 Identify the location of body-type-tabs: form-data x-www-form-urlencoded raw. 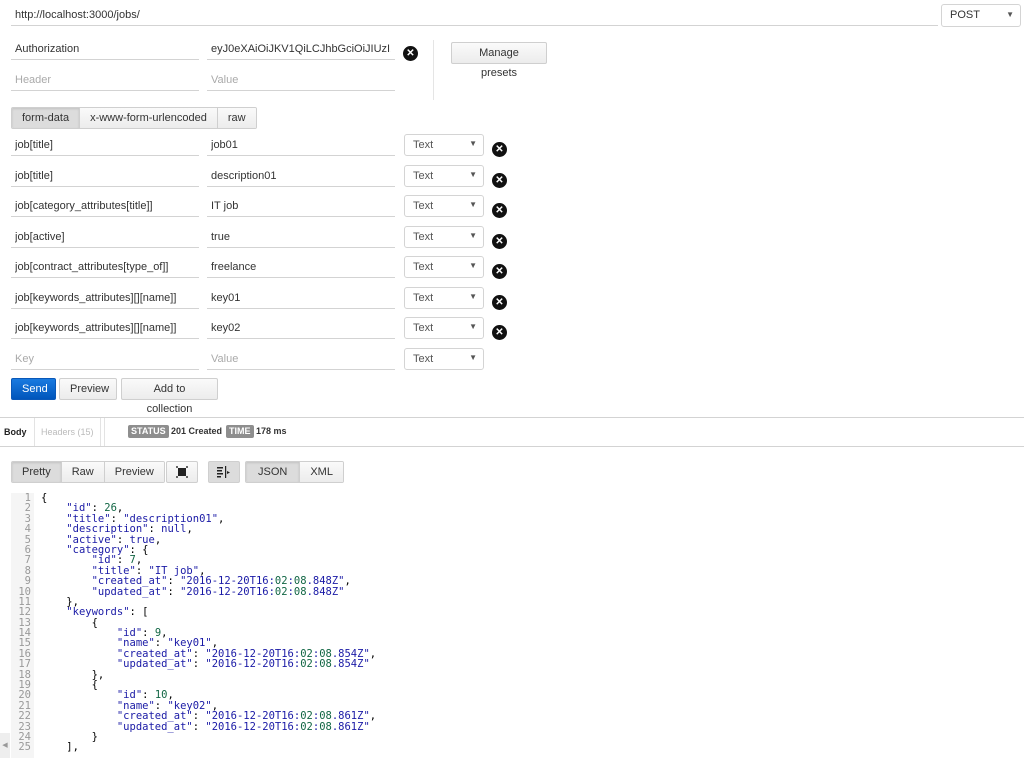
(134, 118).